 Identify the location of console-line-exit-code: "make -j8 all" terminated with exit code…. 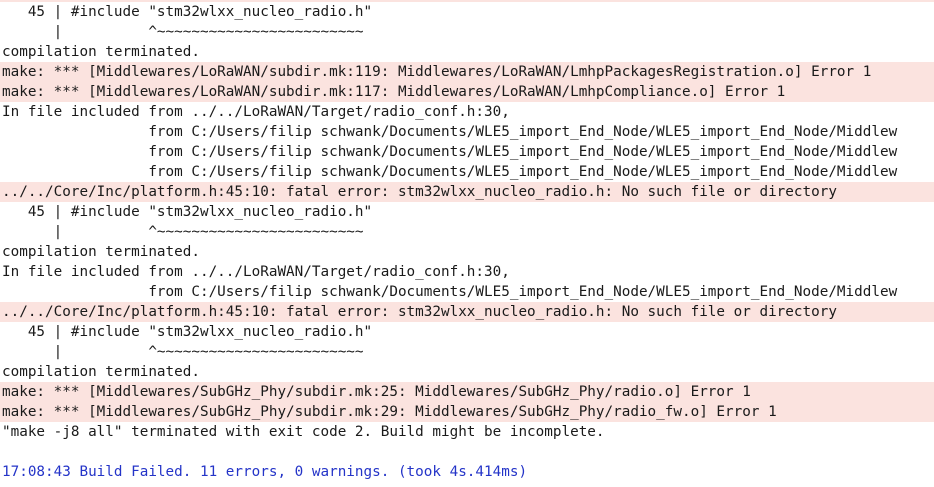
(303, 432).